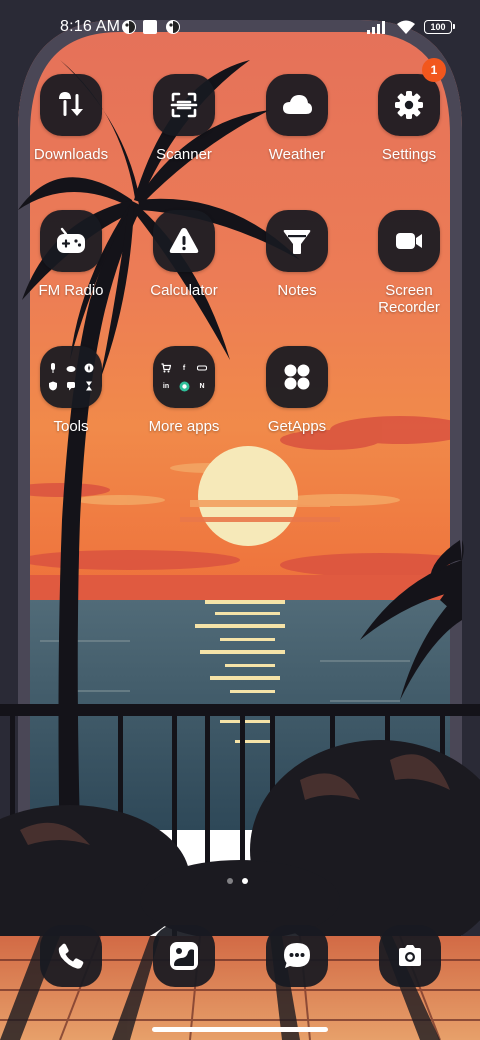  What do you see at coordinates (184, 290) in the screenshot?
I see `app-label: Calculator` at bounding box center [184, 290].